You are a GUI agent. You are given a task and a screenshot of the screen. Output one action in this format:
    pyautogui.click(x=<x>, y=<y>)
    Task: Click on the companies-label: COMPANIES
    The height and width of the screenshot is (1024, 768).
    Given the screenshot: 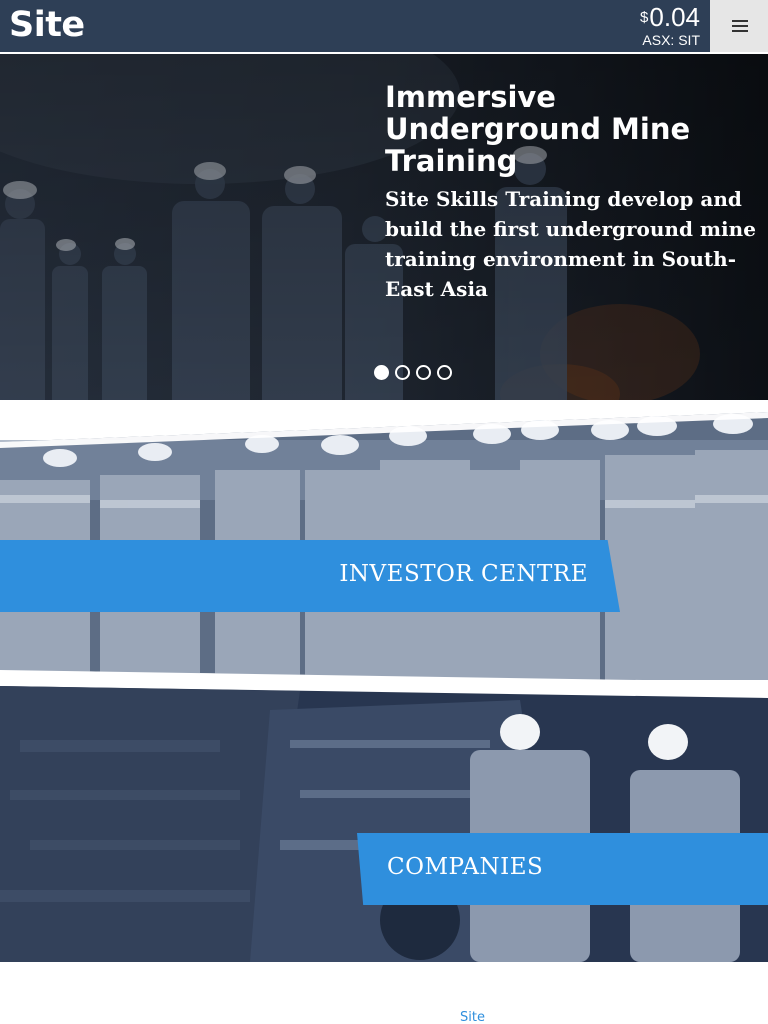 What is the action you would take?
    pyautogui.click(x=465, y=867)
    